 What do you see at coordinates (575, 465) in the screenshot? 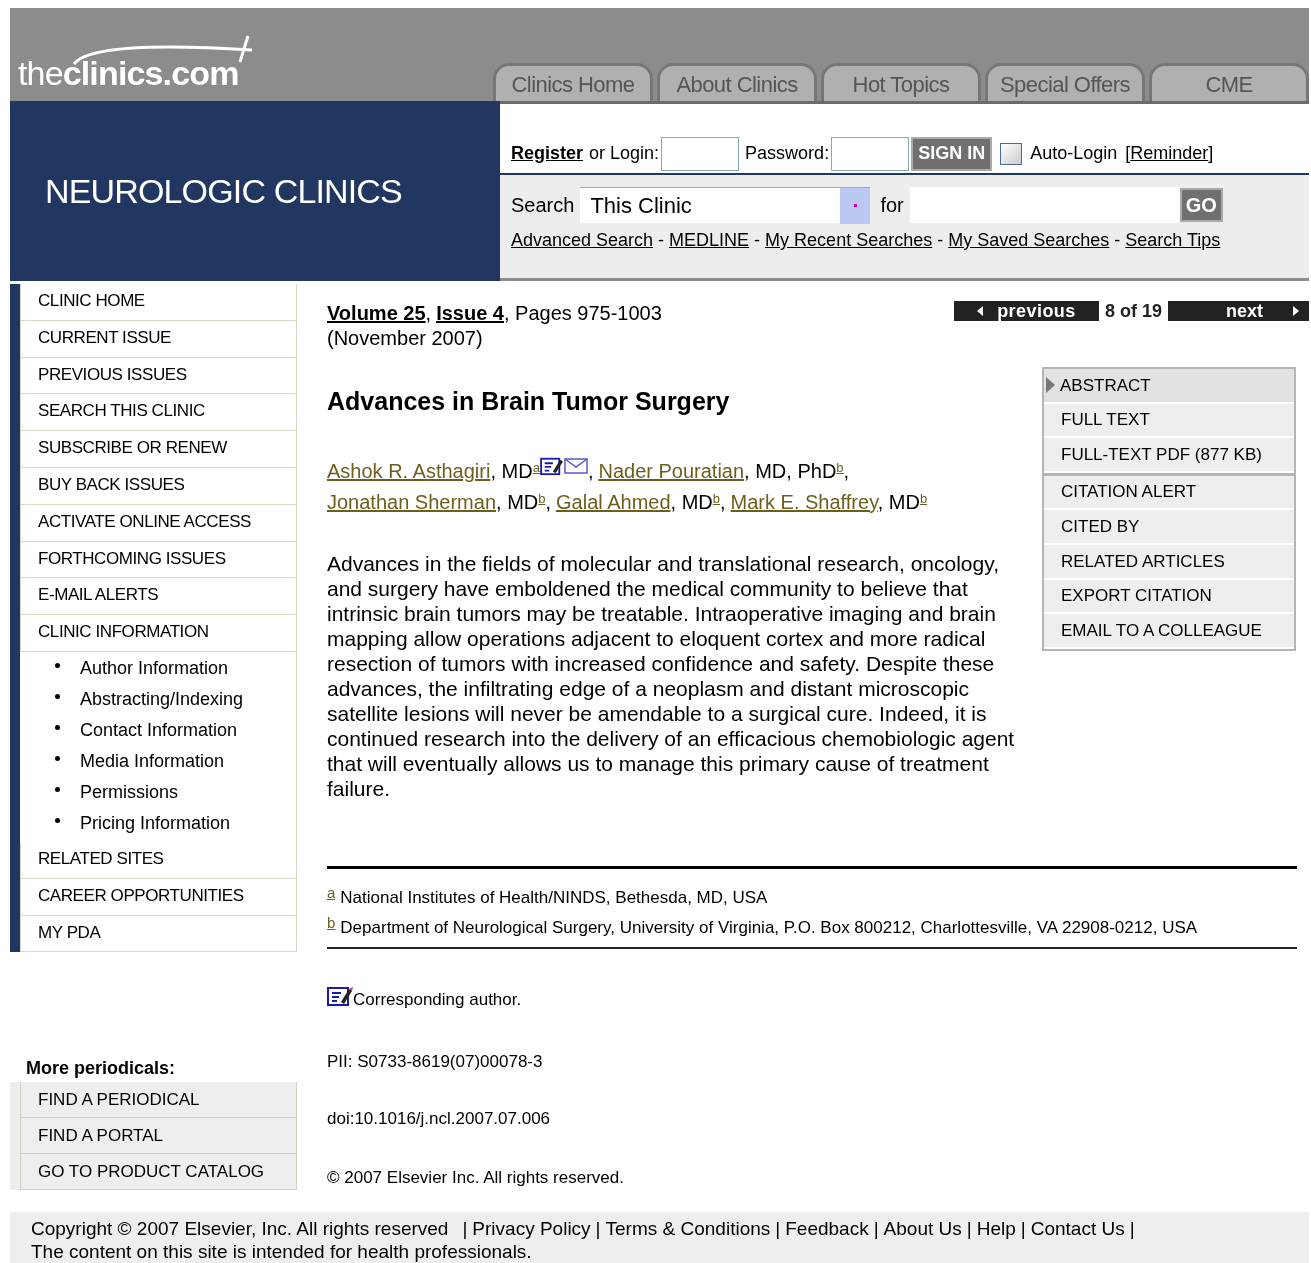
I see `envelope-icon` at bounding box center [575, 465].